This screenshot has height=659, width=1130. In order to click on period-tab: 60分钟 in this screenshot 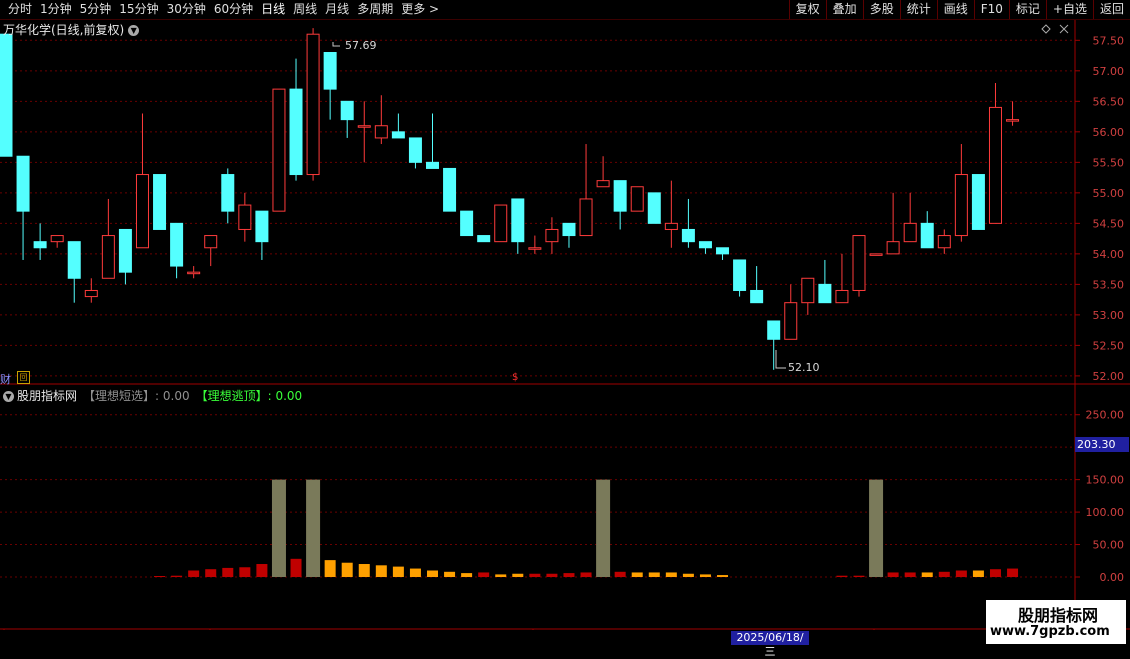, I will do `click(233, 9)`.